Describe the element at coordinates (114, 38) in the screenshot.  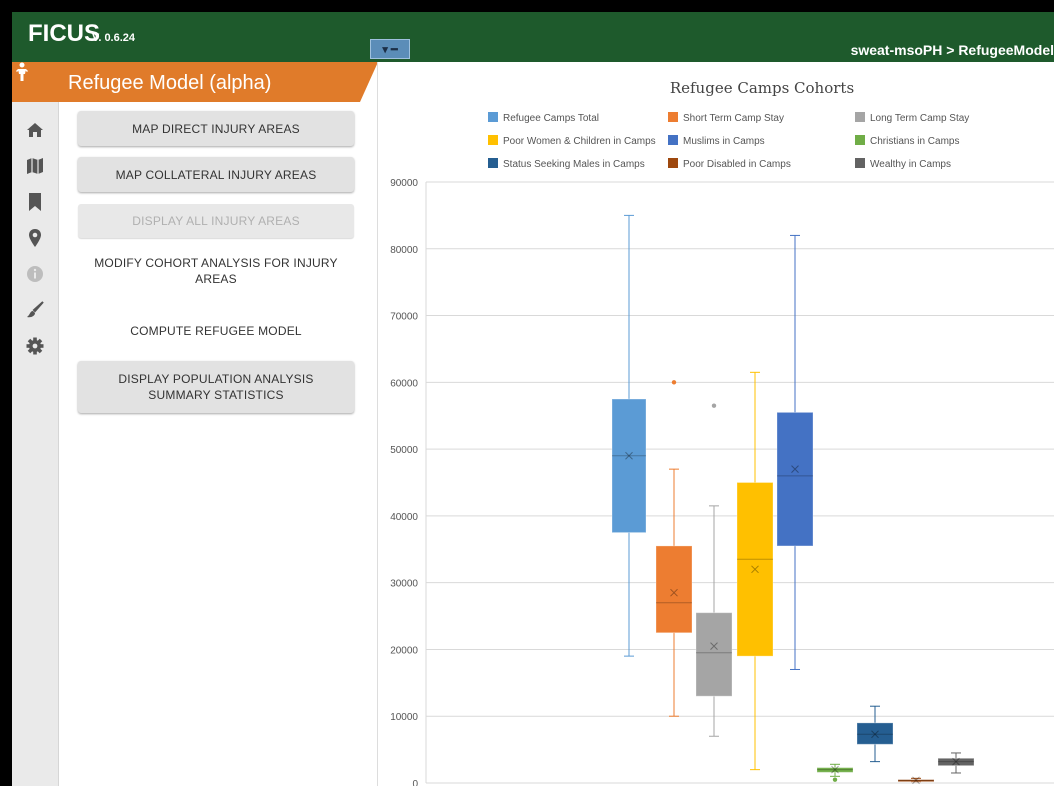
I see `app-version: V. 0.6.24` at that location.